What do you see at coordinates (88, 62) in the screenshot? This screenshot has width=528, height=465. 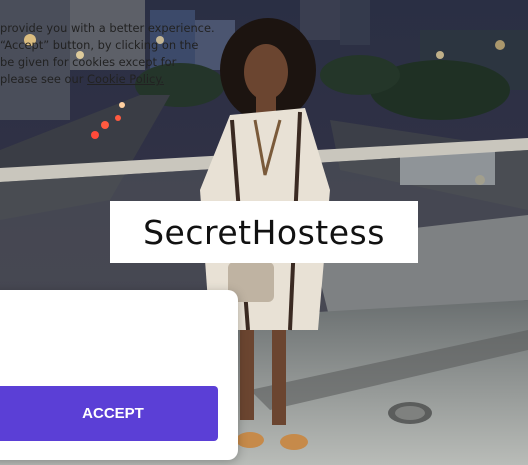 I see `cookie-text-line: be given for cookies except for` at bounding box center [88, 62].